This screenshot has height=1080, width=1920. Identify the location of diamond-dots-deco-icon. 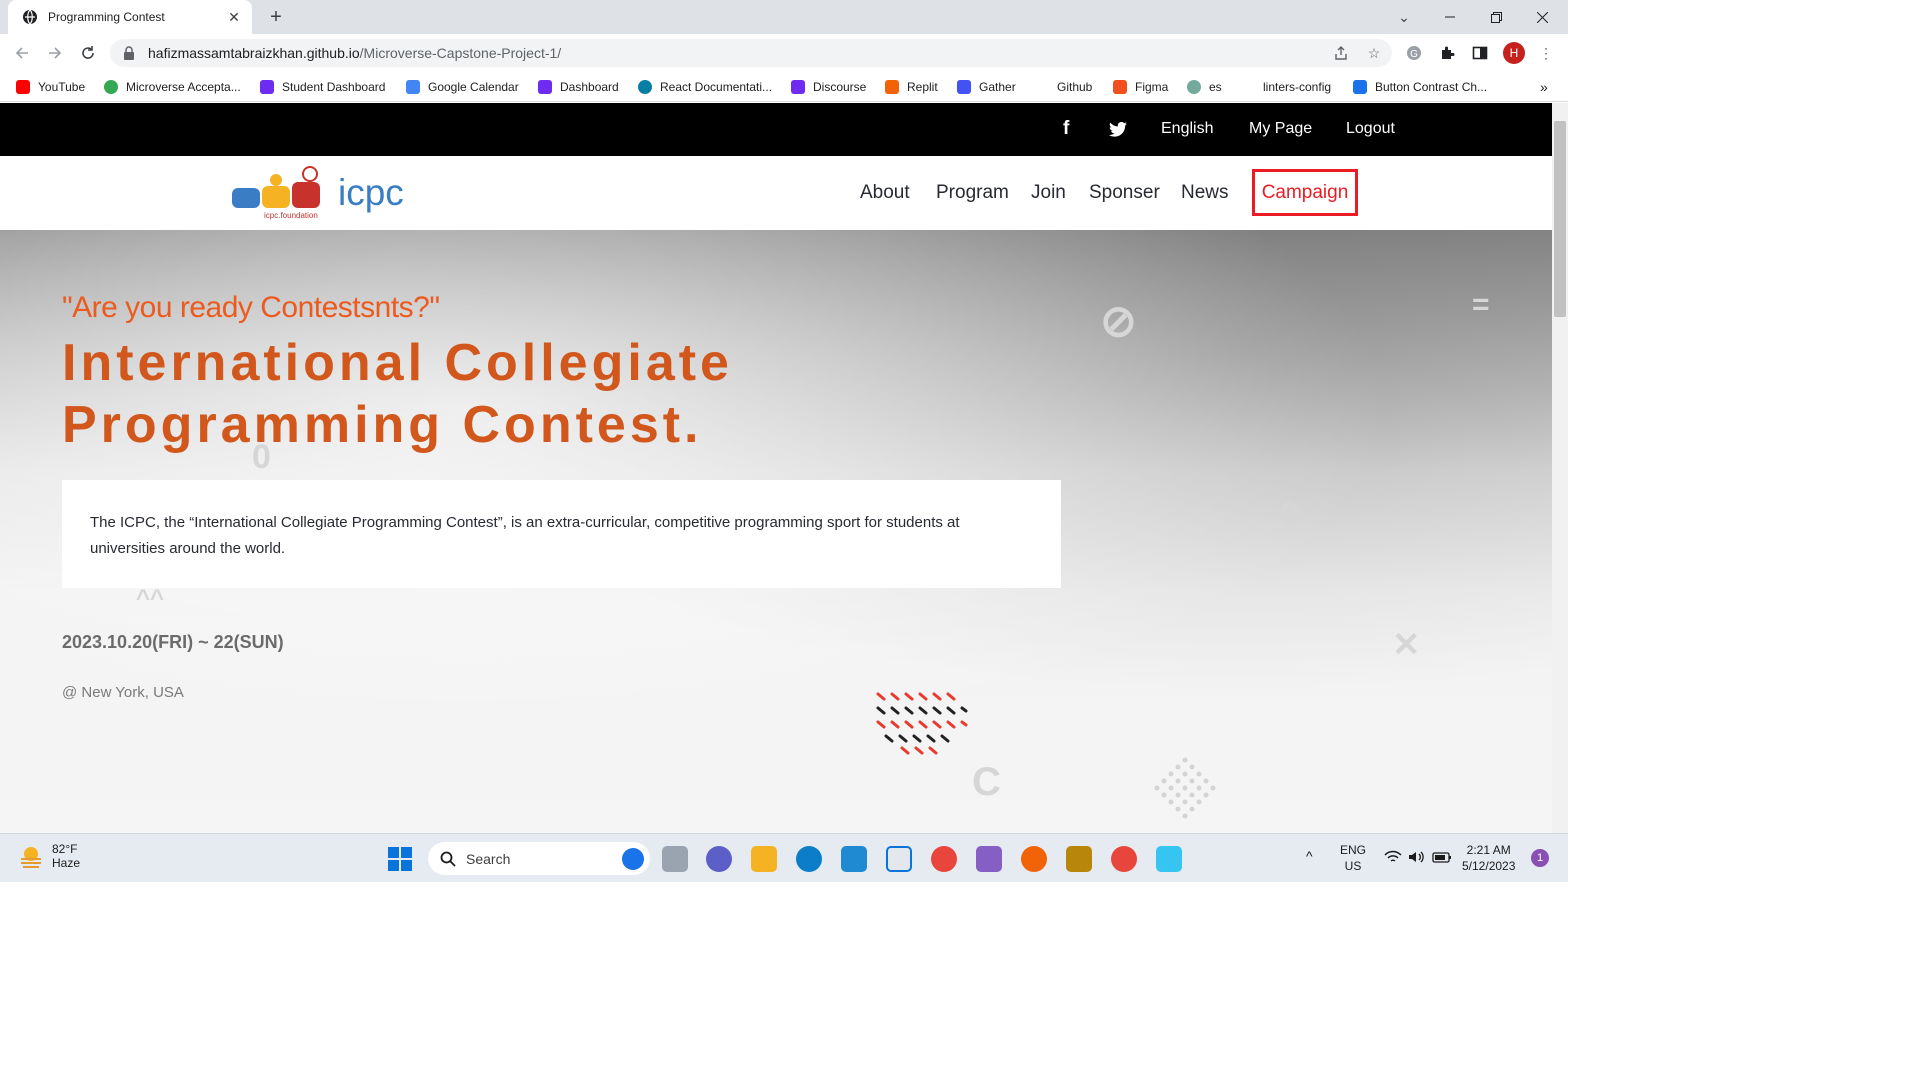
(1185, 788).